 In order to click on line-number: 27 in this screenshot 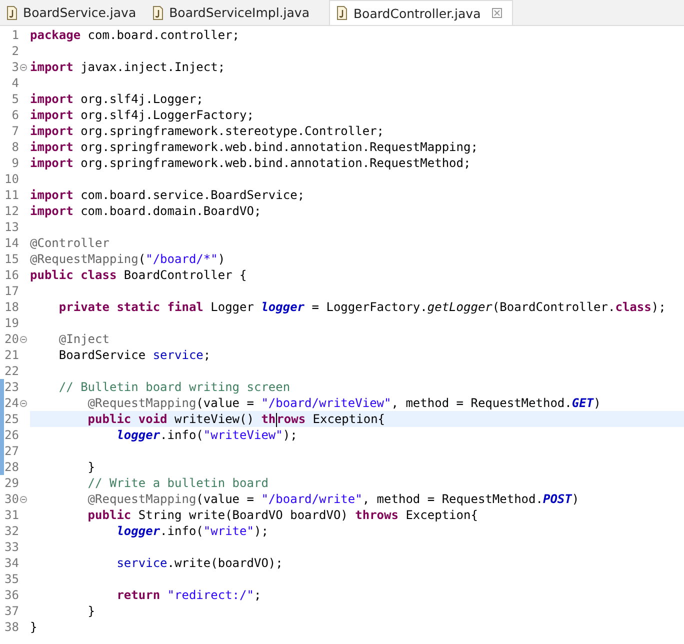, I will do `click(11, 451)`.